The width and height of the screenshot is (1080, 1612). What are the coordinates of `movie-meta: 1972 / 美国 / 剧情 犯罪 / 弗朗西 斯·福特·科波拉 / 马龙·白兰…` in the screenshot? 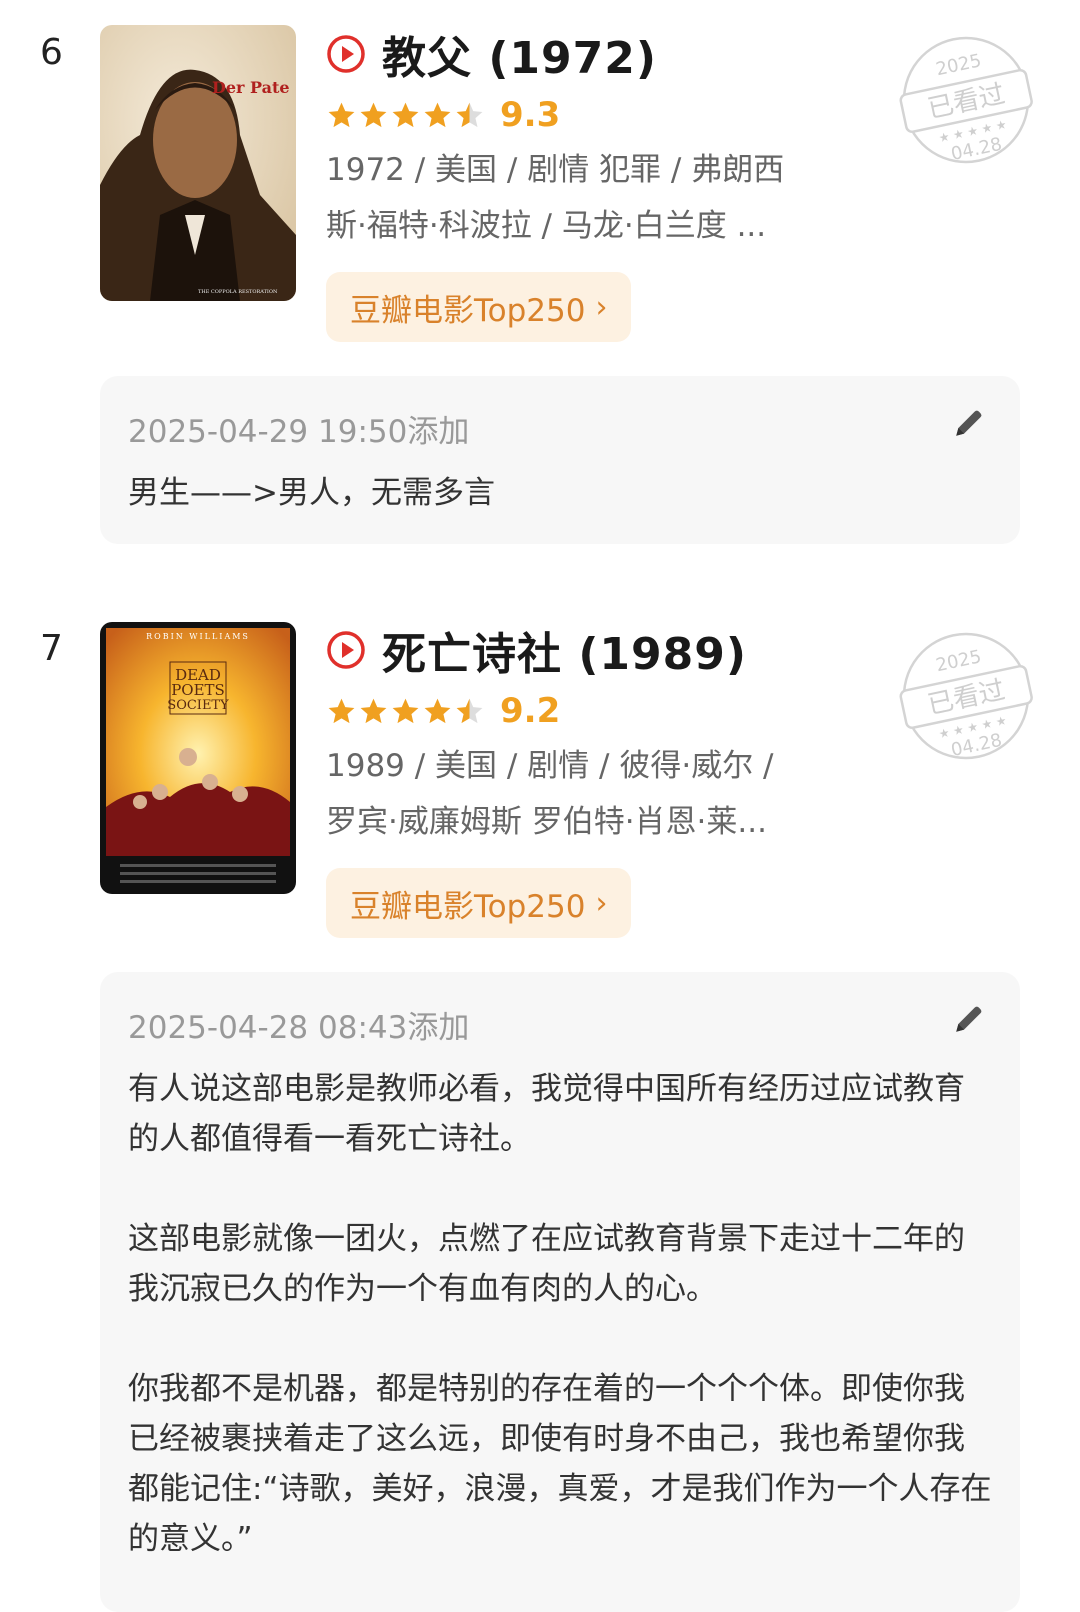 It's located at (586, 198).